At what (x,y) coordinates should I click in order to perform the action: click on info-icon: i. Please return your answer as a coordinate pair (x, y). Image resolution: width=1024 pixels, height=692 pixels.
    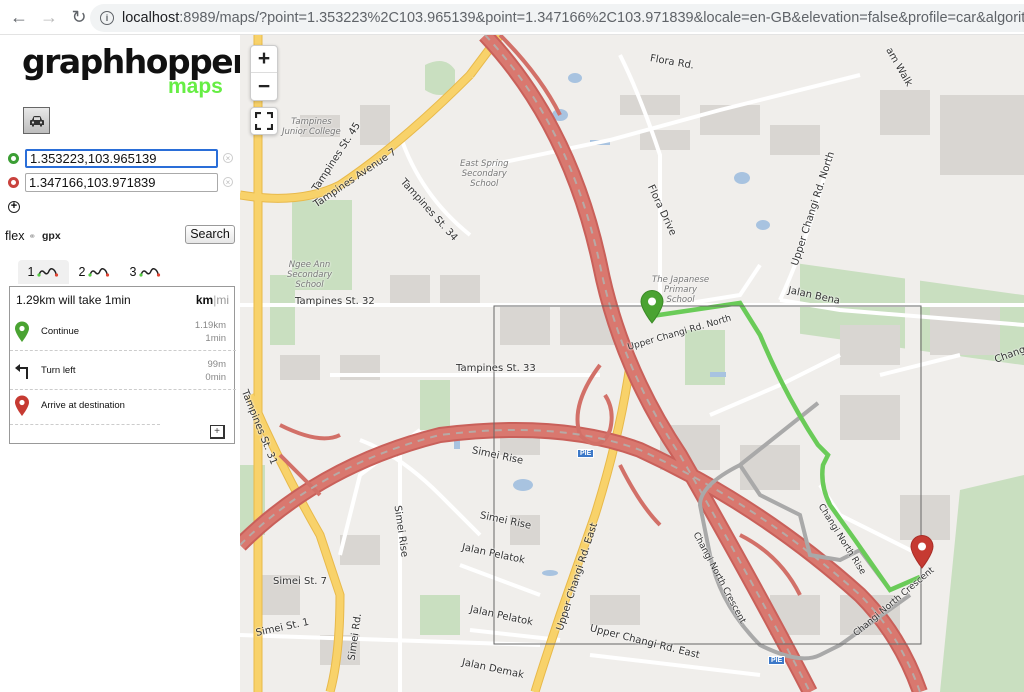
    Looking at the image, I should click on (107, 18).